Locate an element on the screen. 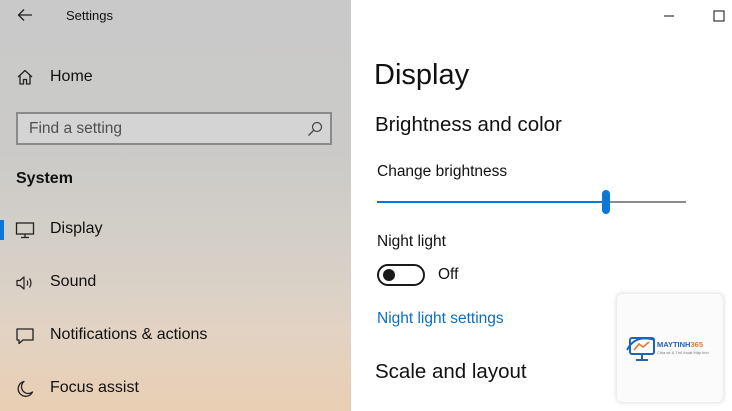  back-button is located at coordinates (25, 15).